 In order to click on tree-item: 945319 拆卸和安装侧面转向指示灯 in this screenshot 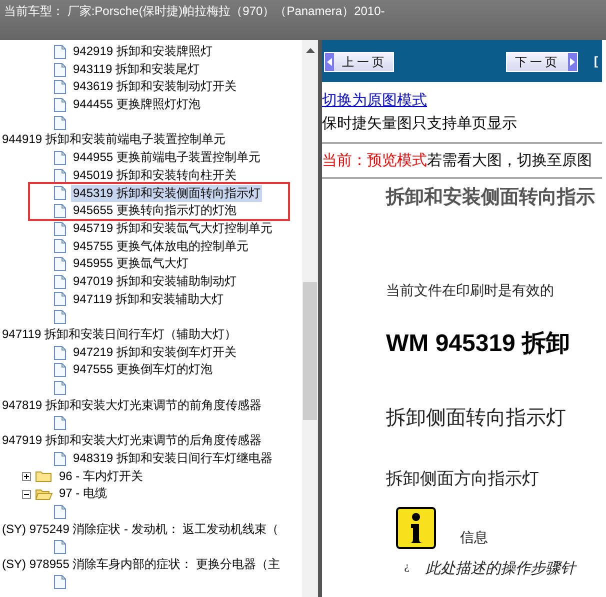, I will do `click(166, 193)`.